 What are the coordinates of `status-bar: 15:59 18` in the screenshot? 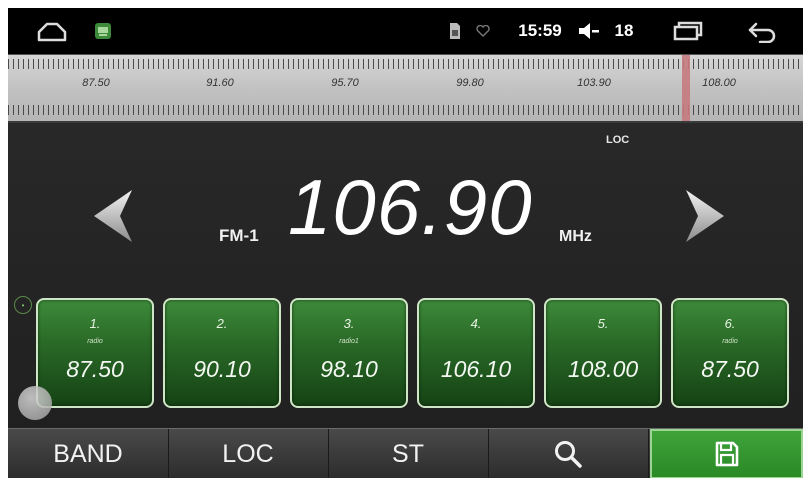 It's located at (405, 31).